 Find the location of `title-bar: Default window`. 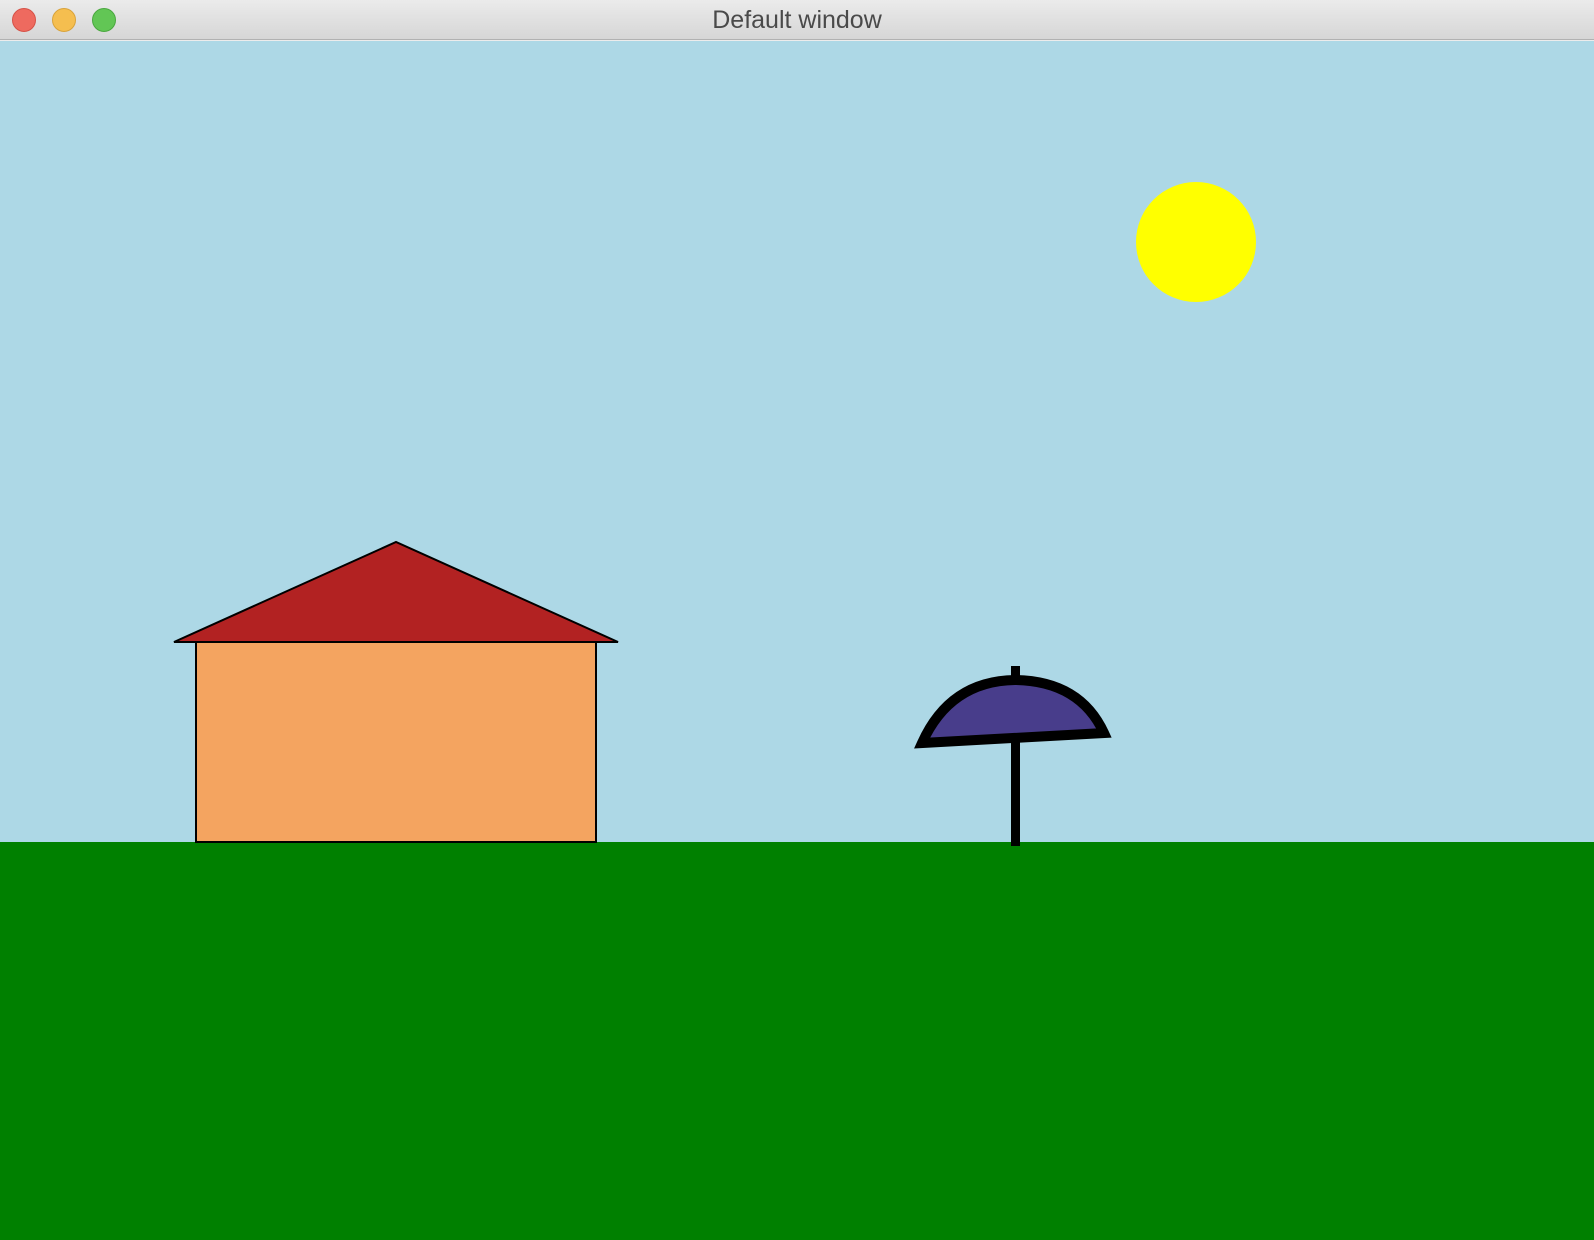

title-bar: Default window is located at coordinates (797, 20).